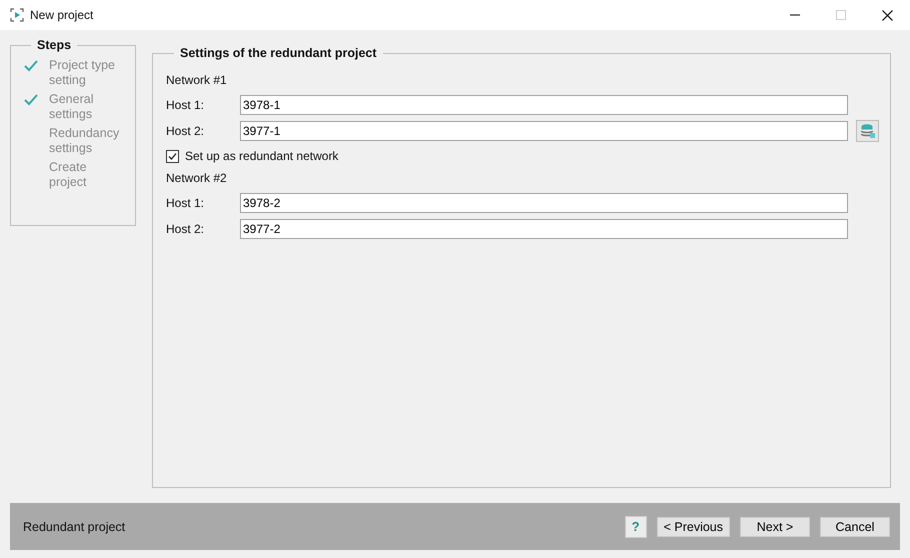 This screenshot has width=910, height=558. What do you see at coordinates (693, 526) in the screenshot?
I see `wizard-button: < Previous` at bounding box center [693, 526].